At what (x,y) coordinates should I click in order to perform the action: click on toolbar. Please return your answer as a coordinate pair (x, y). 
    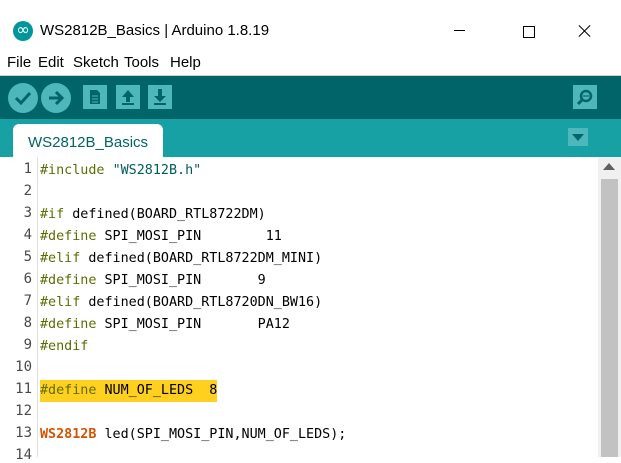
    Looking at the image, I should click on (310, 97).